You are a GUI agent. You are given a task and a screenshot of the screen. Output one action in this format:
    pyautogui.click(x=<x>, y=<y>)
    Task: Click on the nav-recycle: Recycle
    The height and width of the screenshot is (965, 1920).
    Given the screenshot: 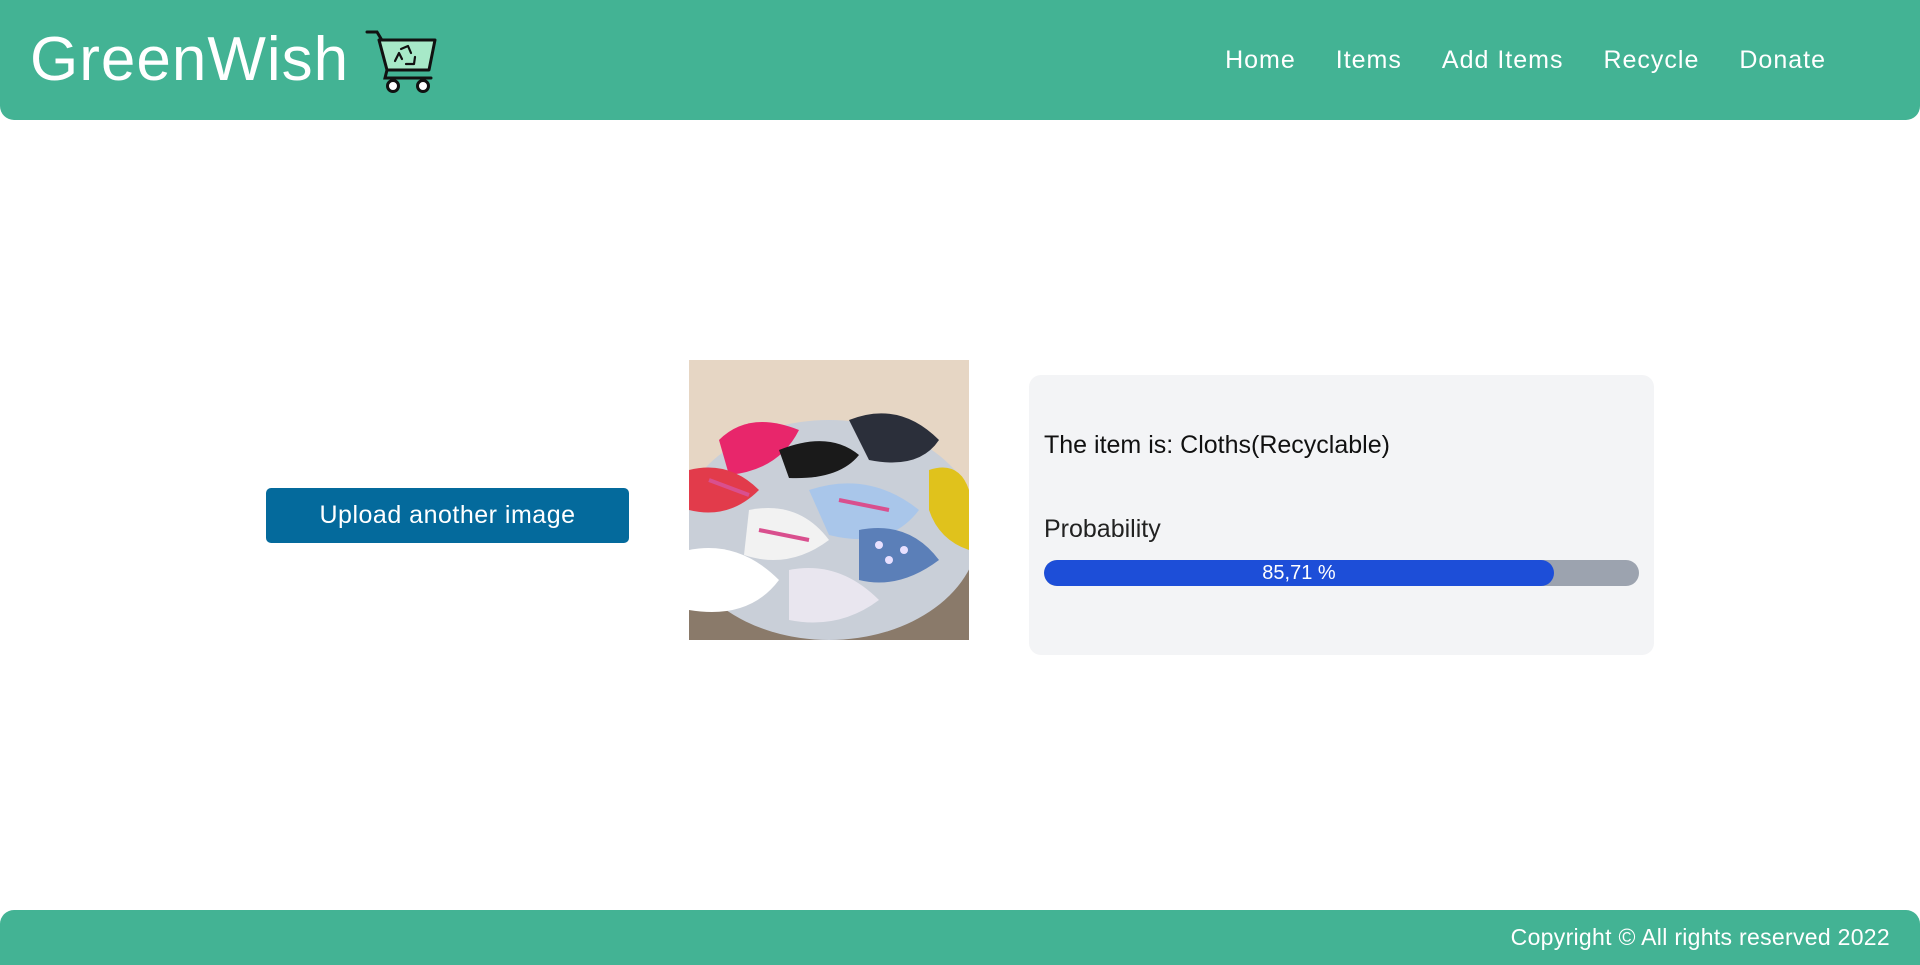 What is the action you would take?
    pyautogui.click(x=1651, y=60)
    